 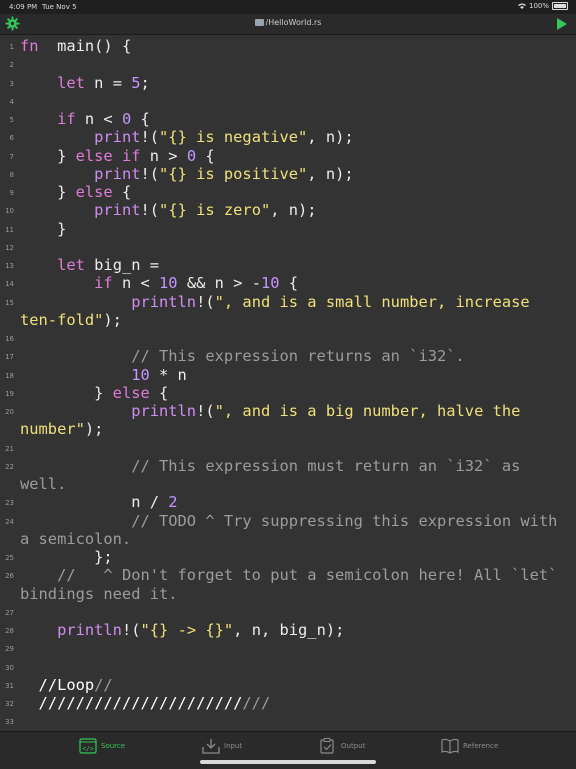 I want to click on tab-source: </> Source, so click(x=102, y=746).